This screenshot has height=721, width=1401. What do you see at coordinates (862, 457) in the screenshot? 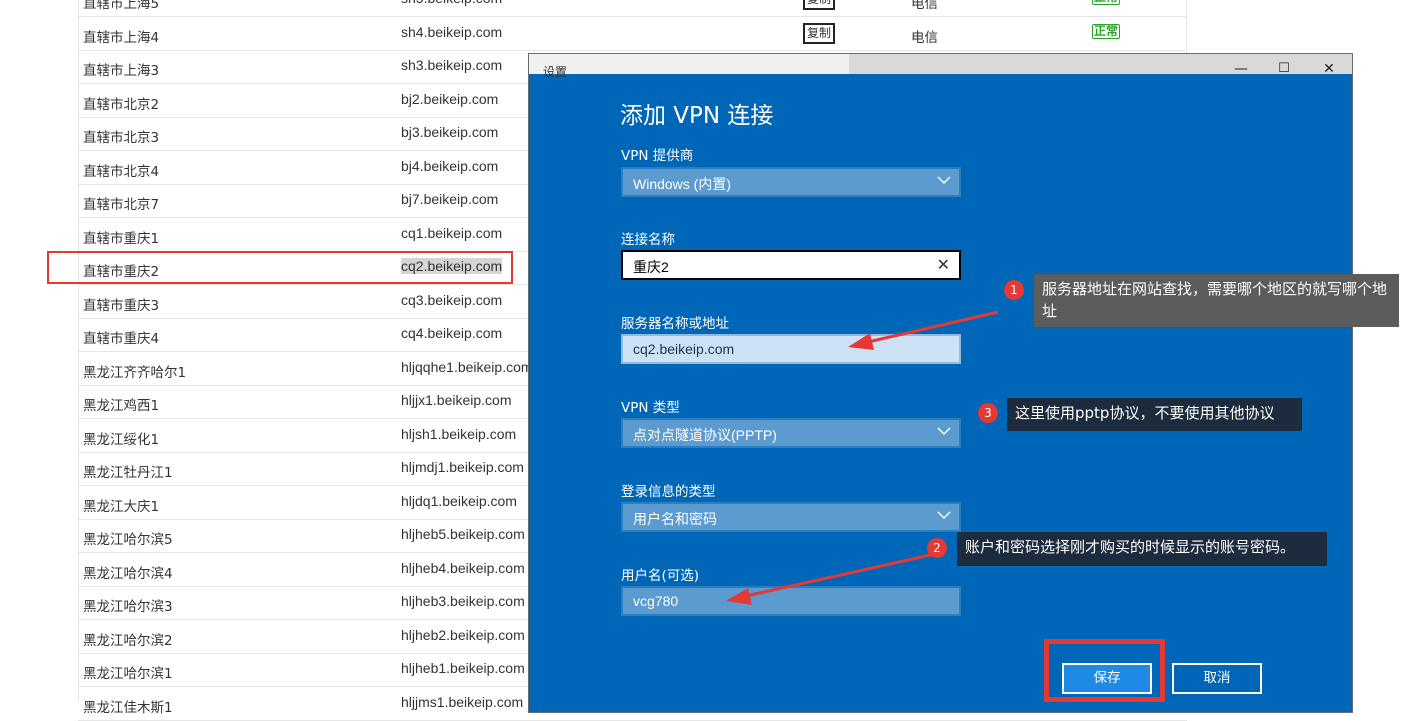
I see `annotation-arrows` at bounding box center [862, 457].